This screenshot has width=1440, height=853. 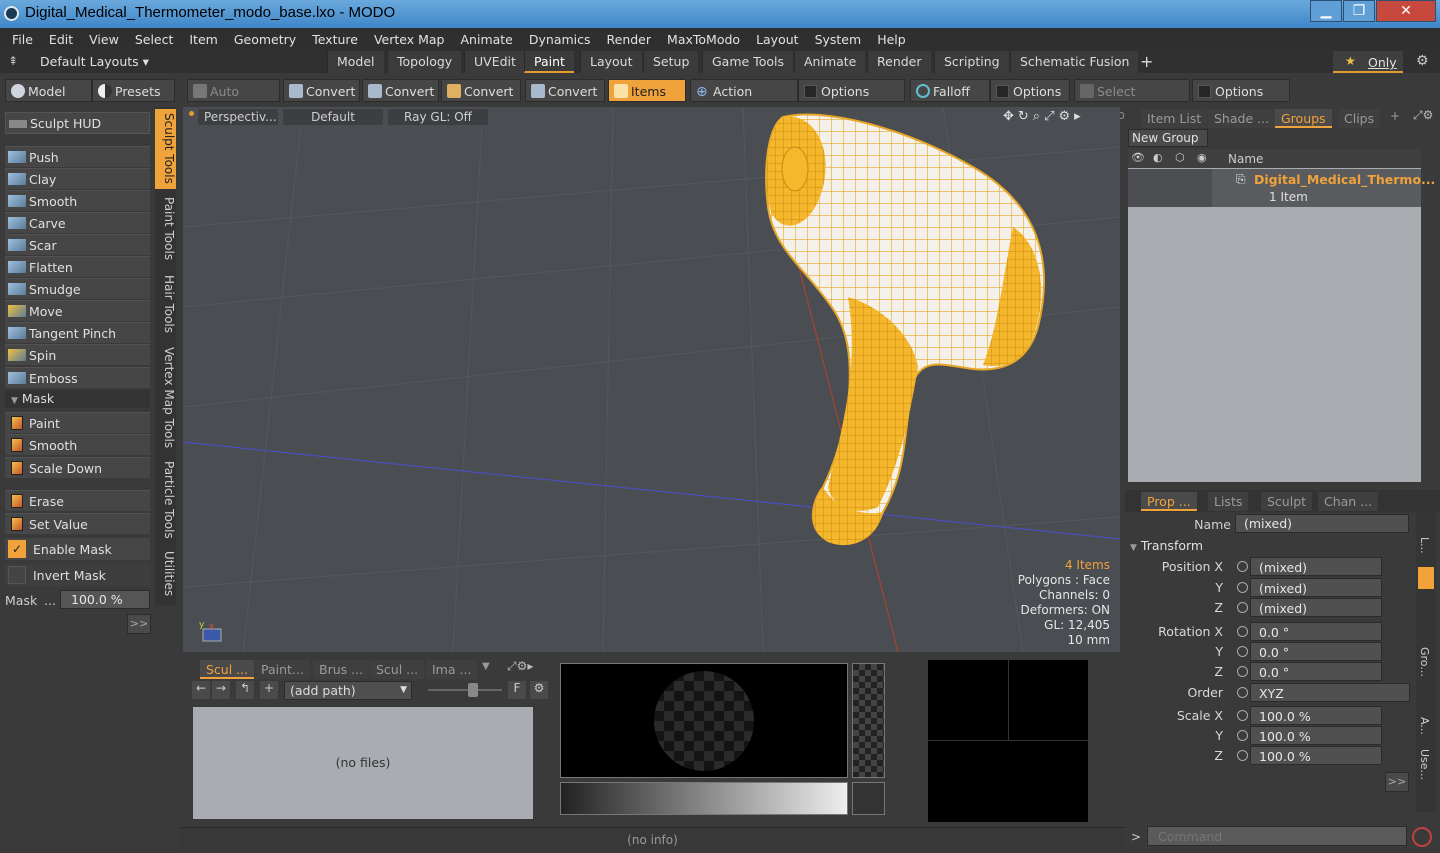 I want to click on tool-push: Push, so click(x=77, y=156).